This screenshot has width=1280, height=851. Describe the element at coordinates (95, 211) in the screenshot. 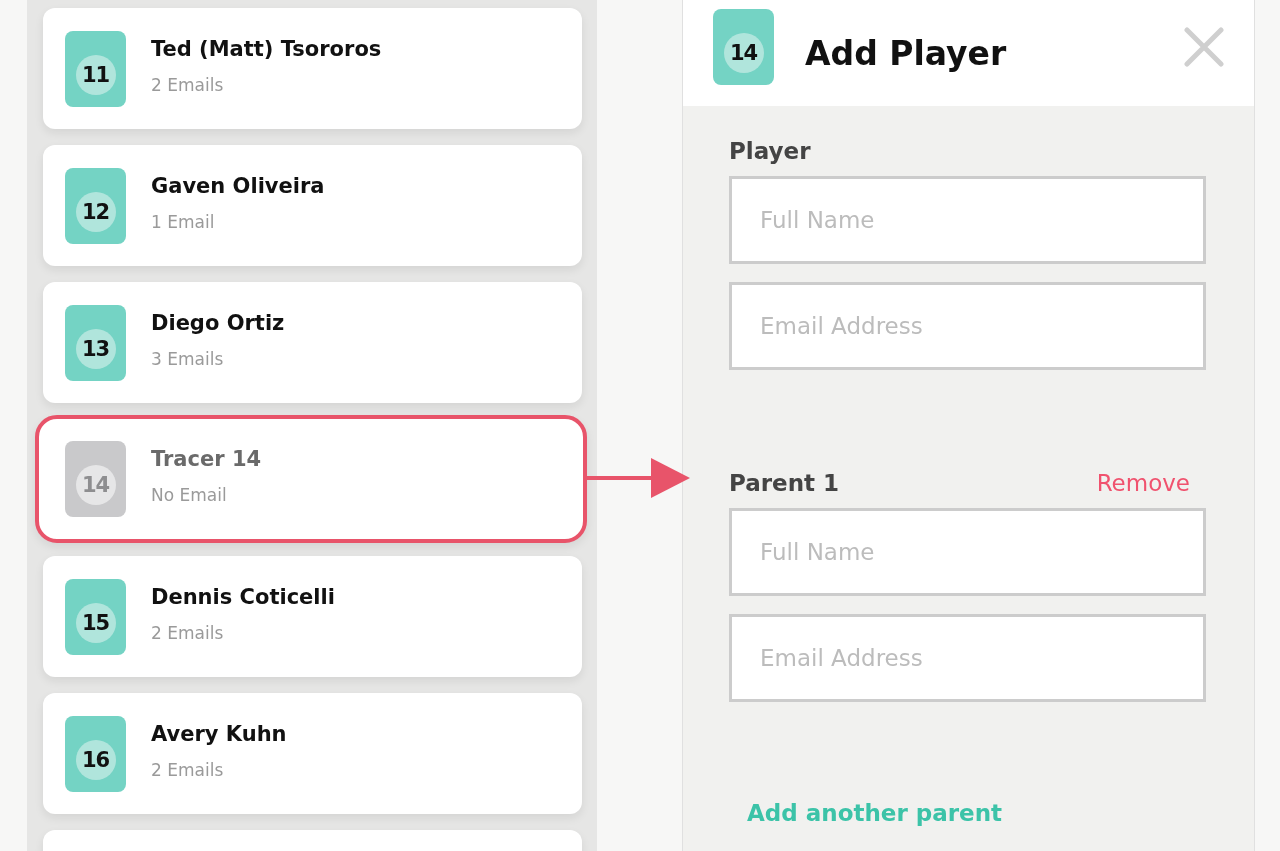

I see `jersey-number: 12` at that location.